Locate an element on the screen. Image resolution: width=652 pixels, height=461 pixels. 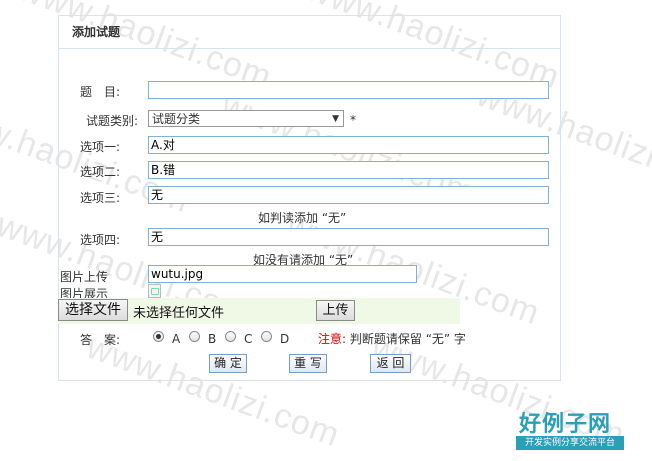
image-path-input is located at coordinates (282, 274).